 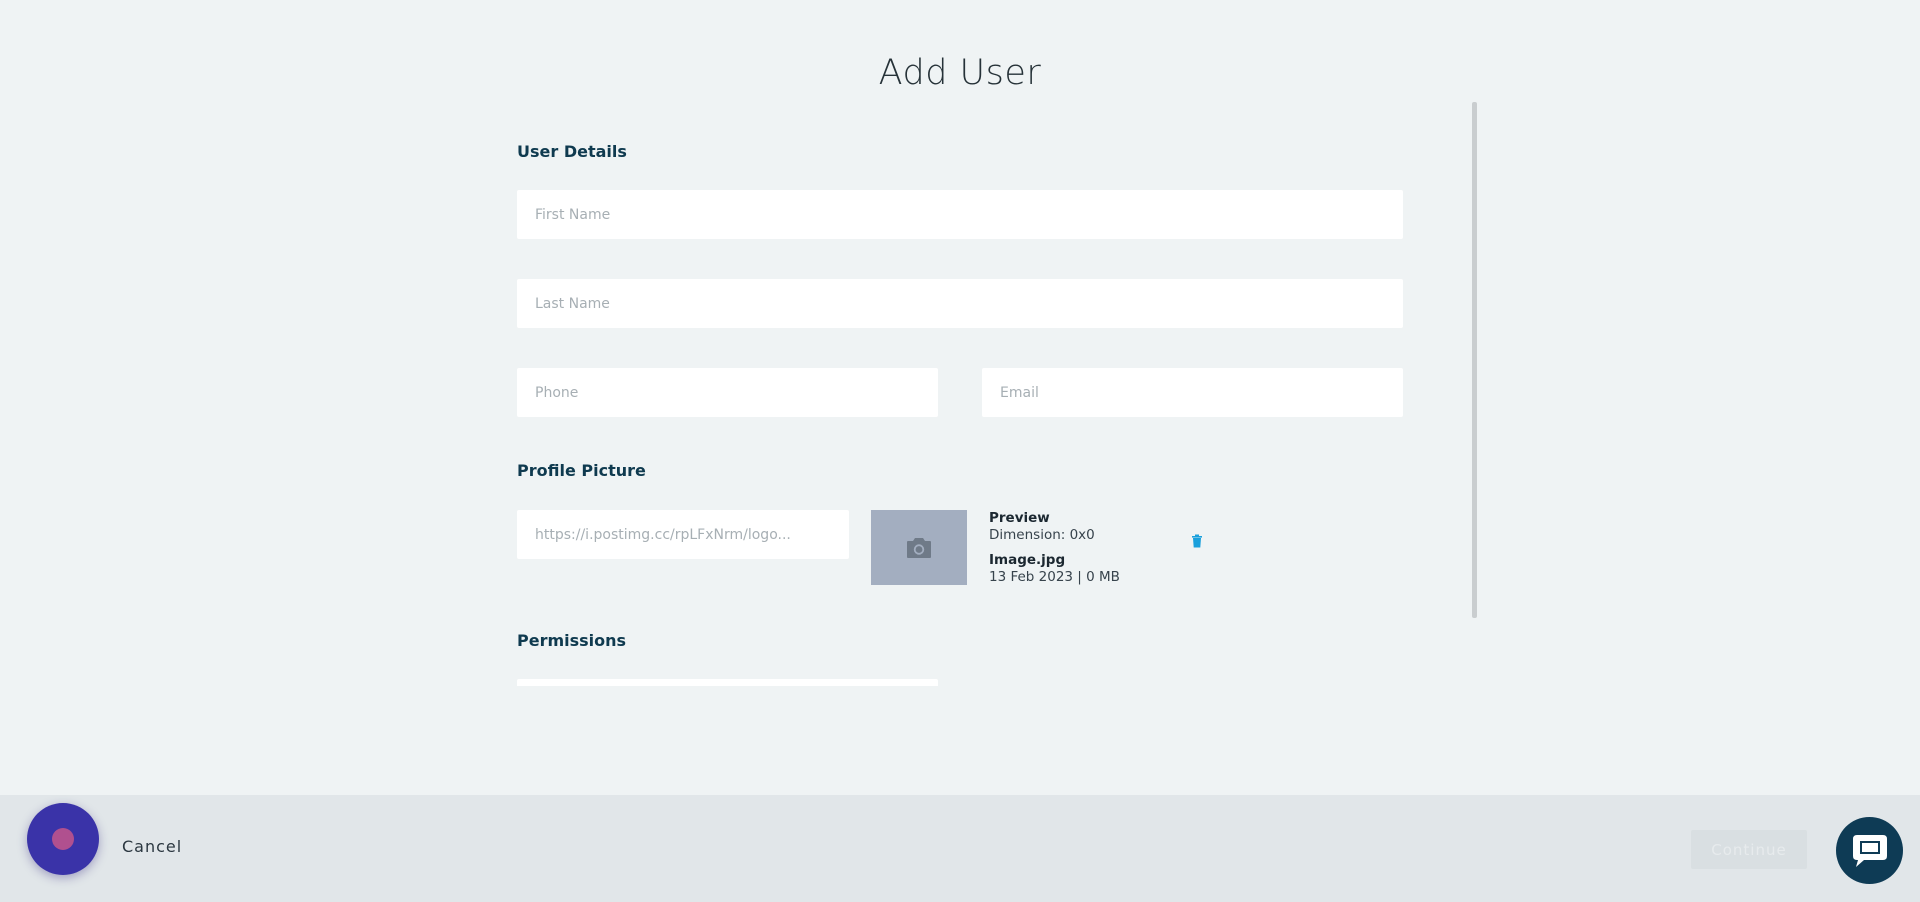 What do you see at coordinates (1197, 541) in the screenshot?
I see `trash-icon` at bounding box center [1197, 541].